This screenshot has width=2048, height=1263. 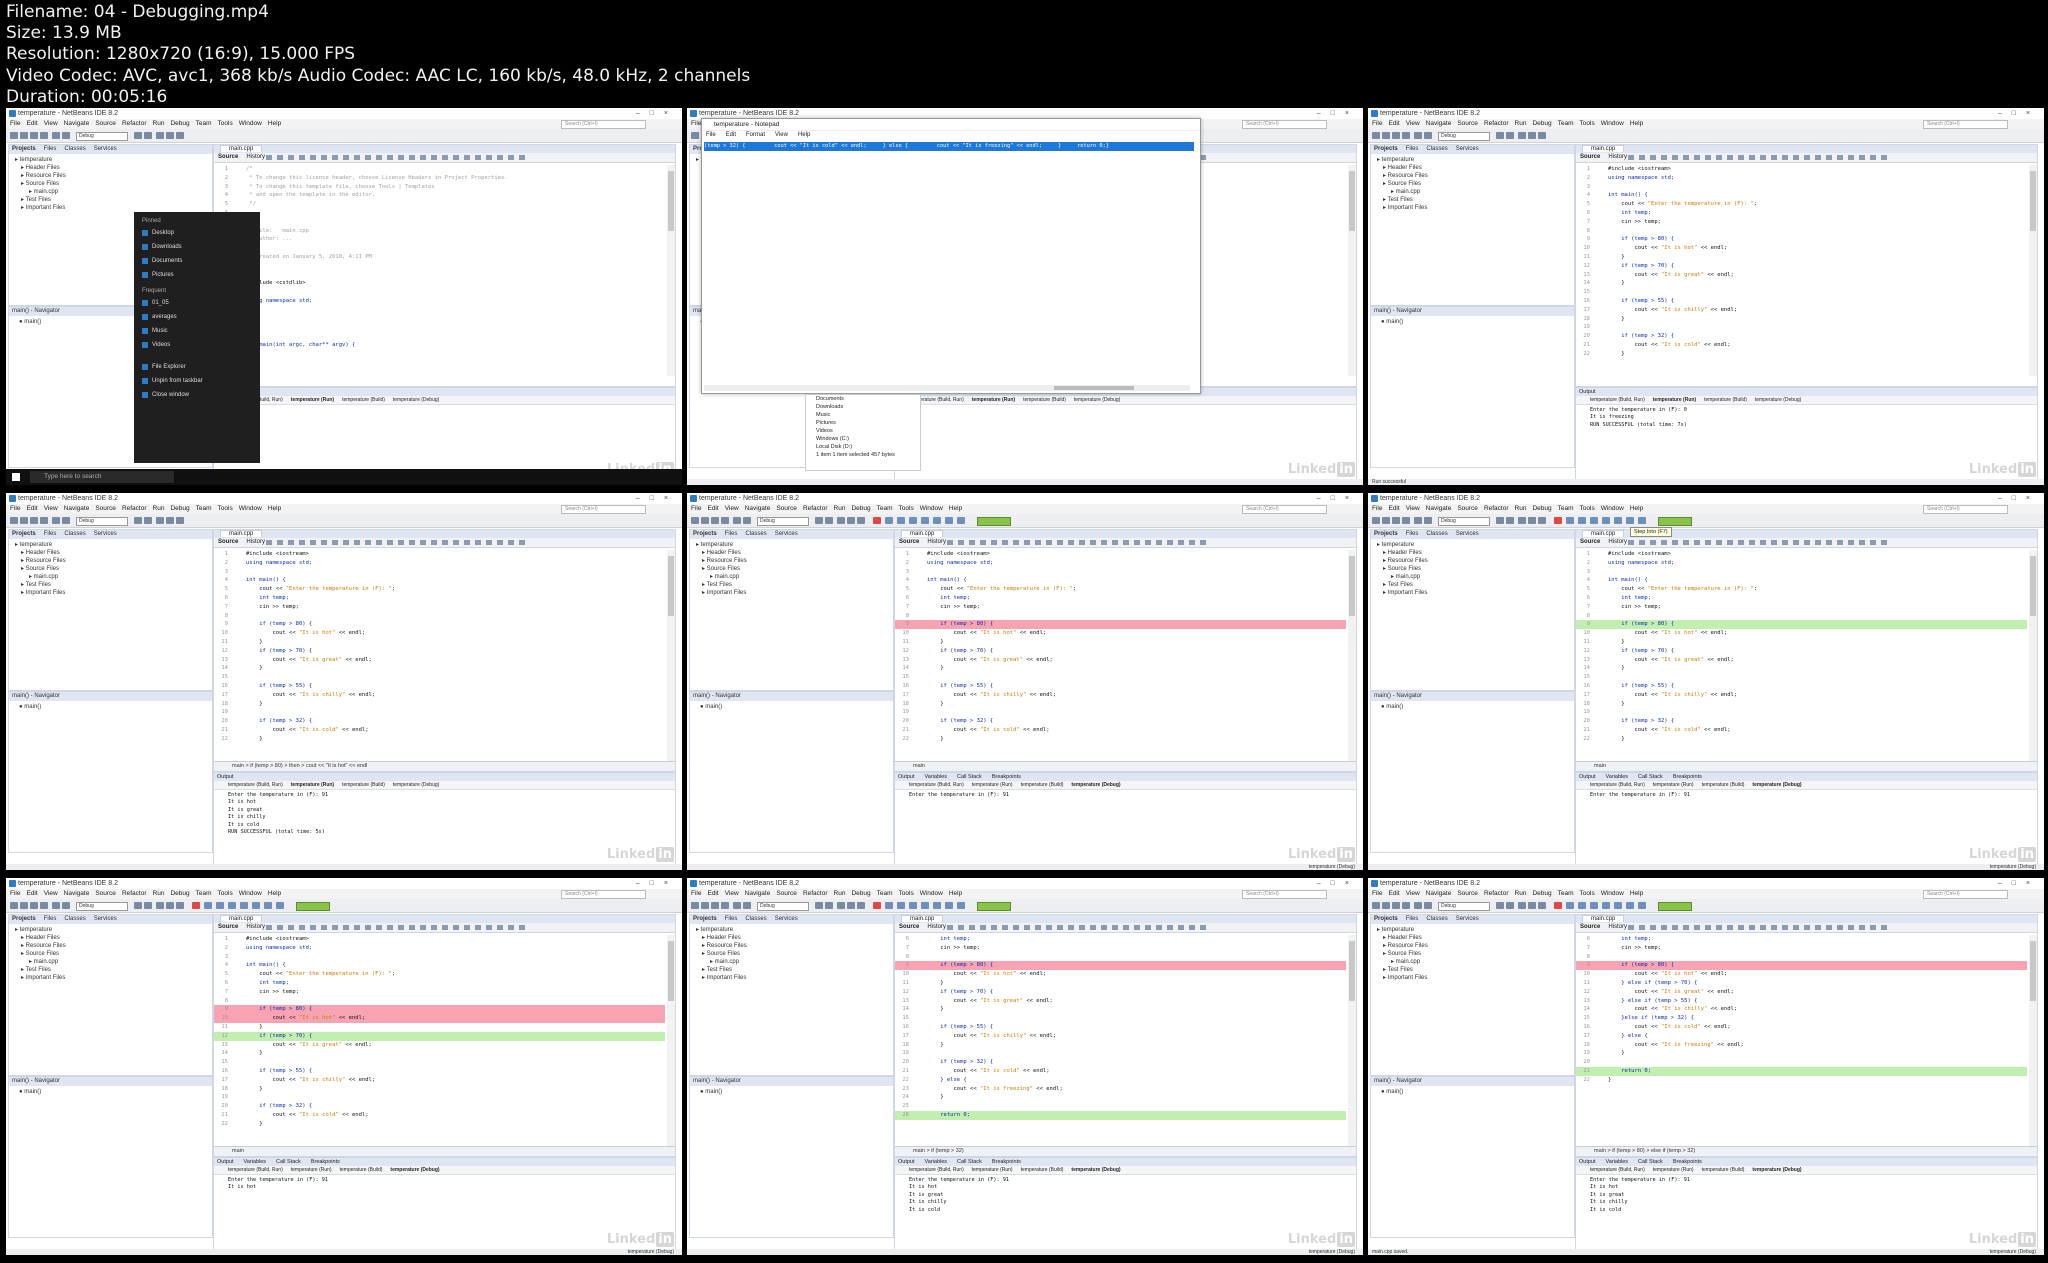 What do you see at coordinates (1125, 406) in the screenshot?
I see `output-console` at bounding box center [1125, 406].